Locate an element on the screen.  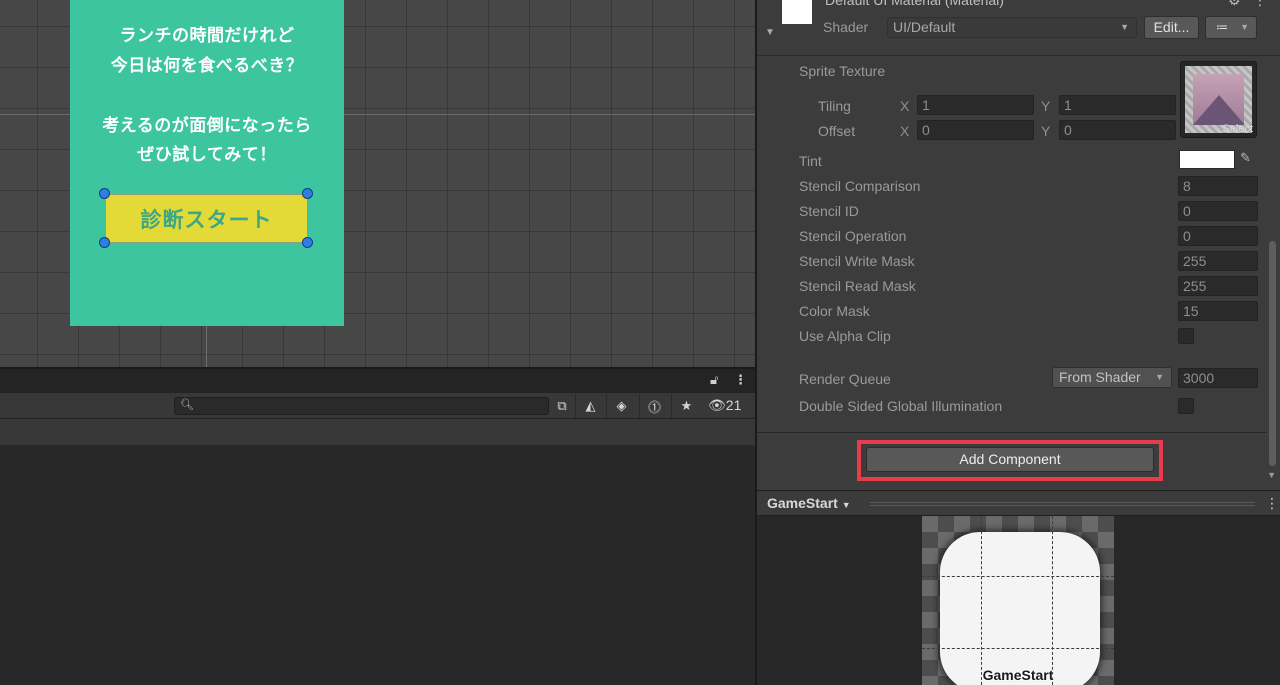
material-title: Default UI Material (Material) is located at coordinates (914, 4).